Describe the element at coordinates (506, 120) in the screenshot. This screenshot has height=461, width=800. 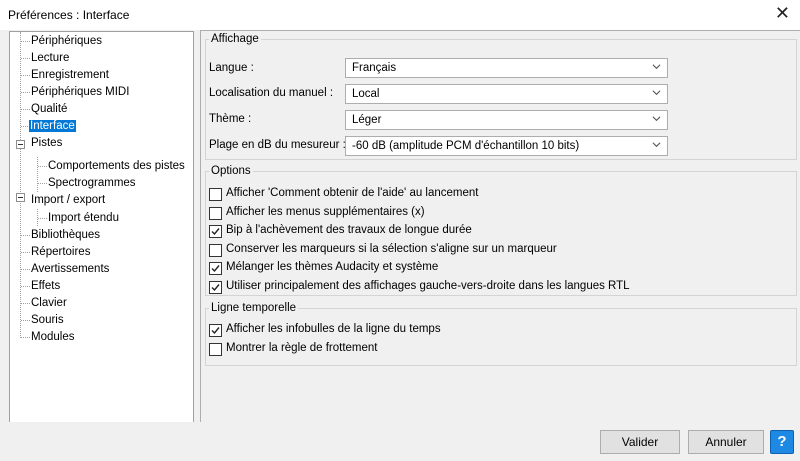
I see `theme-select: Léger` at that location.